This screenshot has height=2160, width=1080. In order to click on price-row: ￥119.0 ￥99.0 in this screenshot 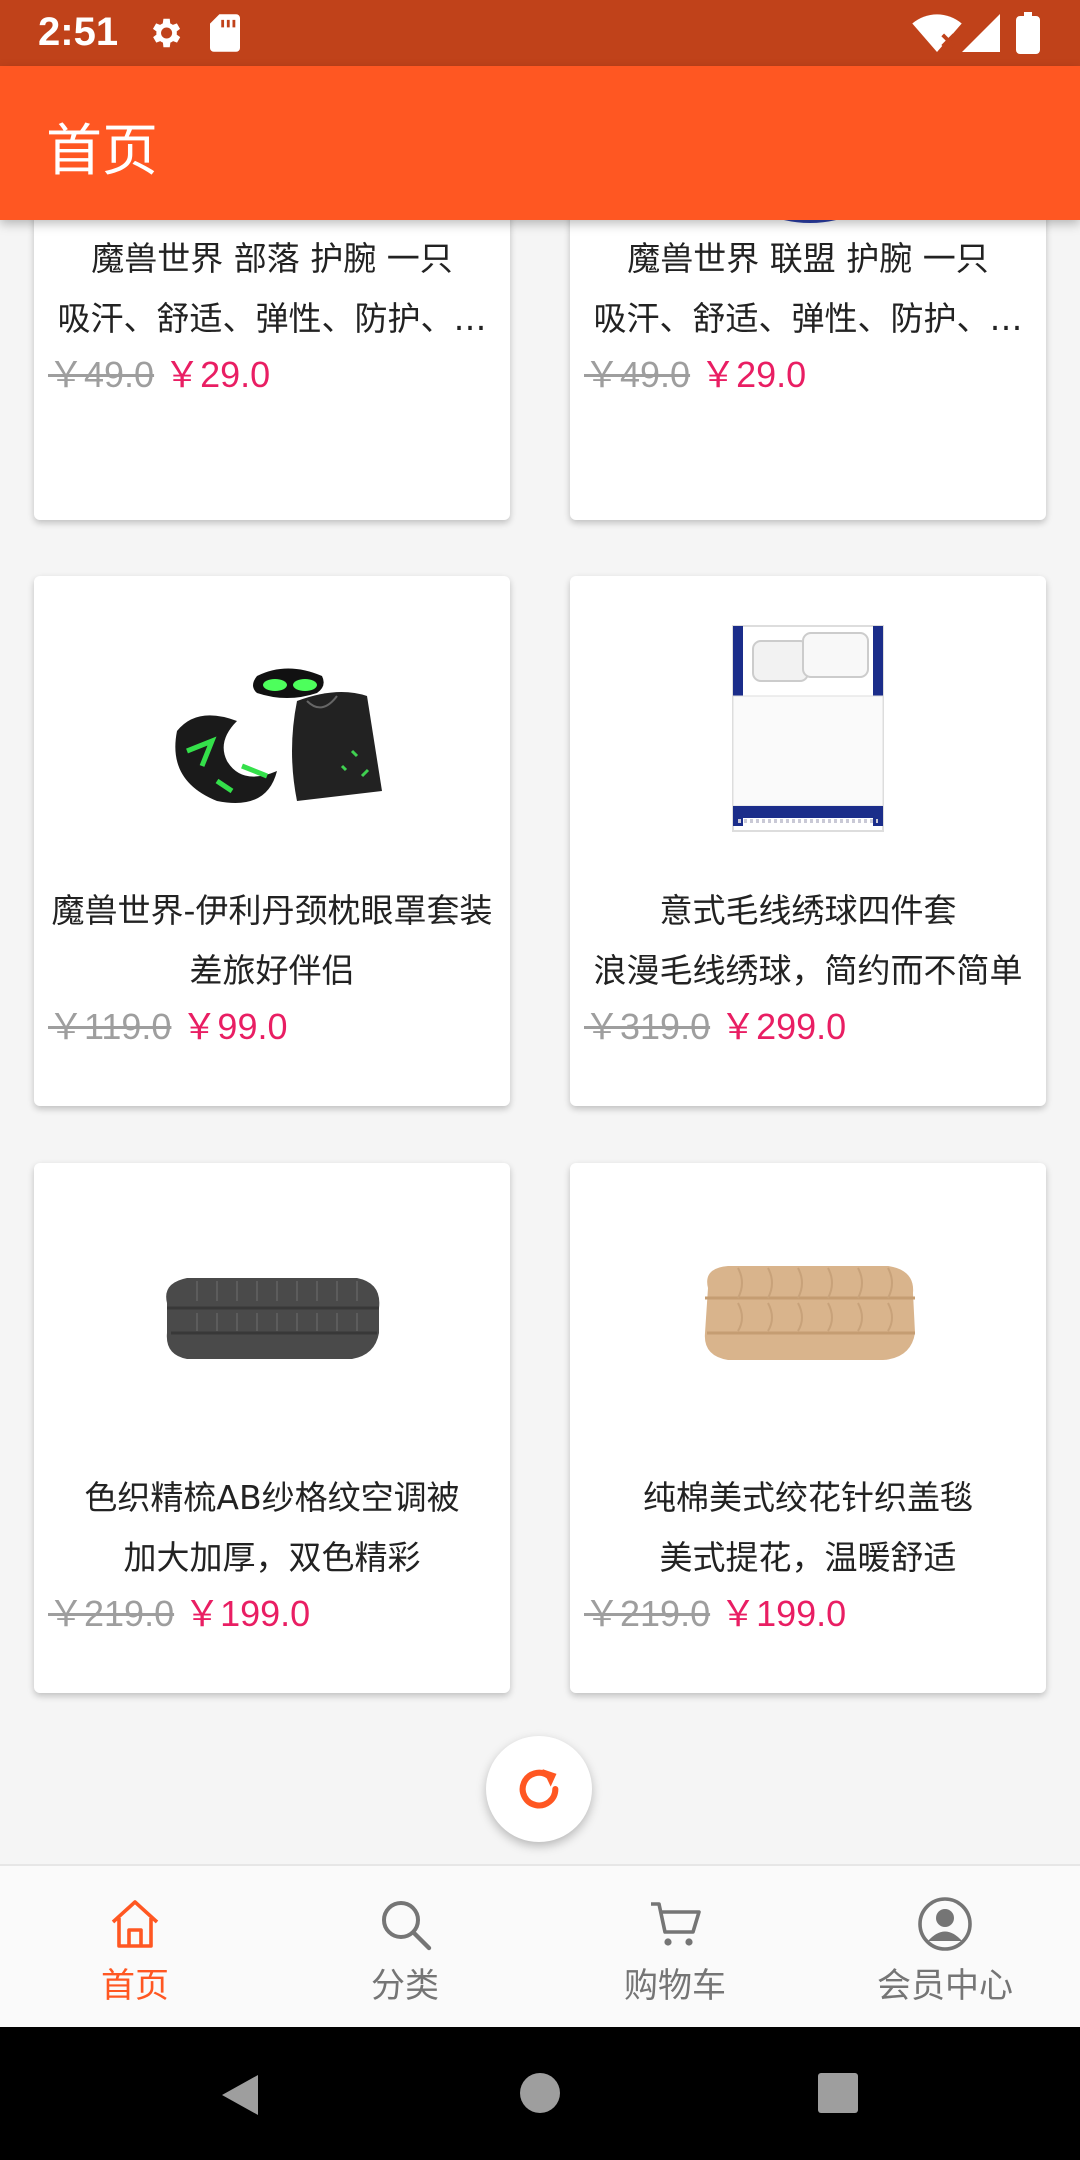, I will do `click(168, 1024)`.